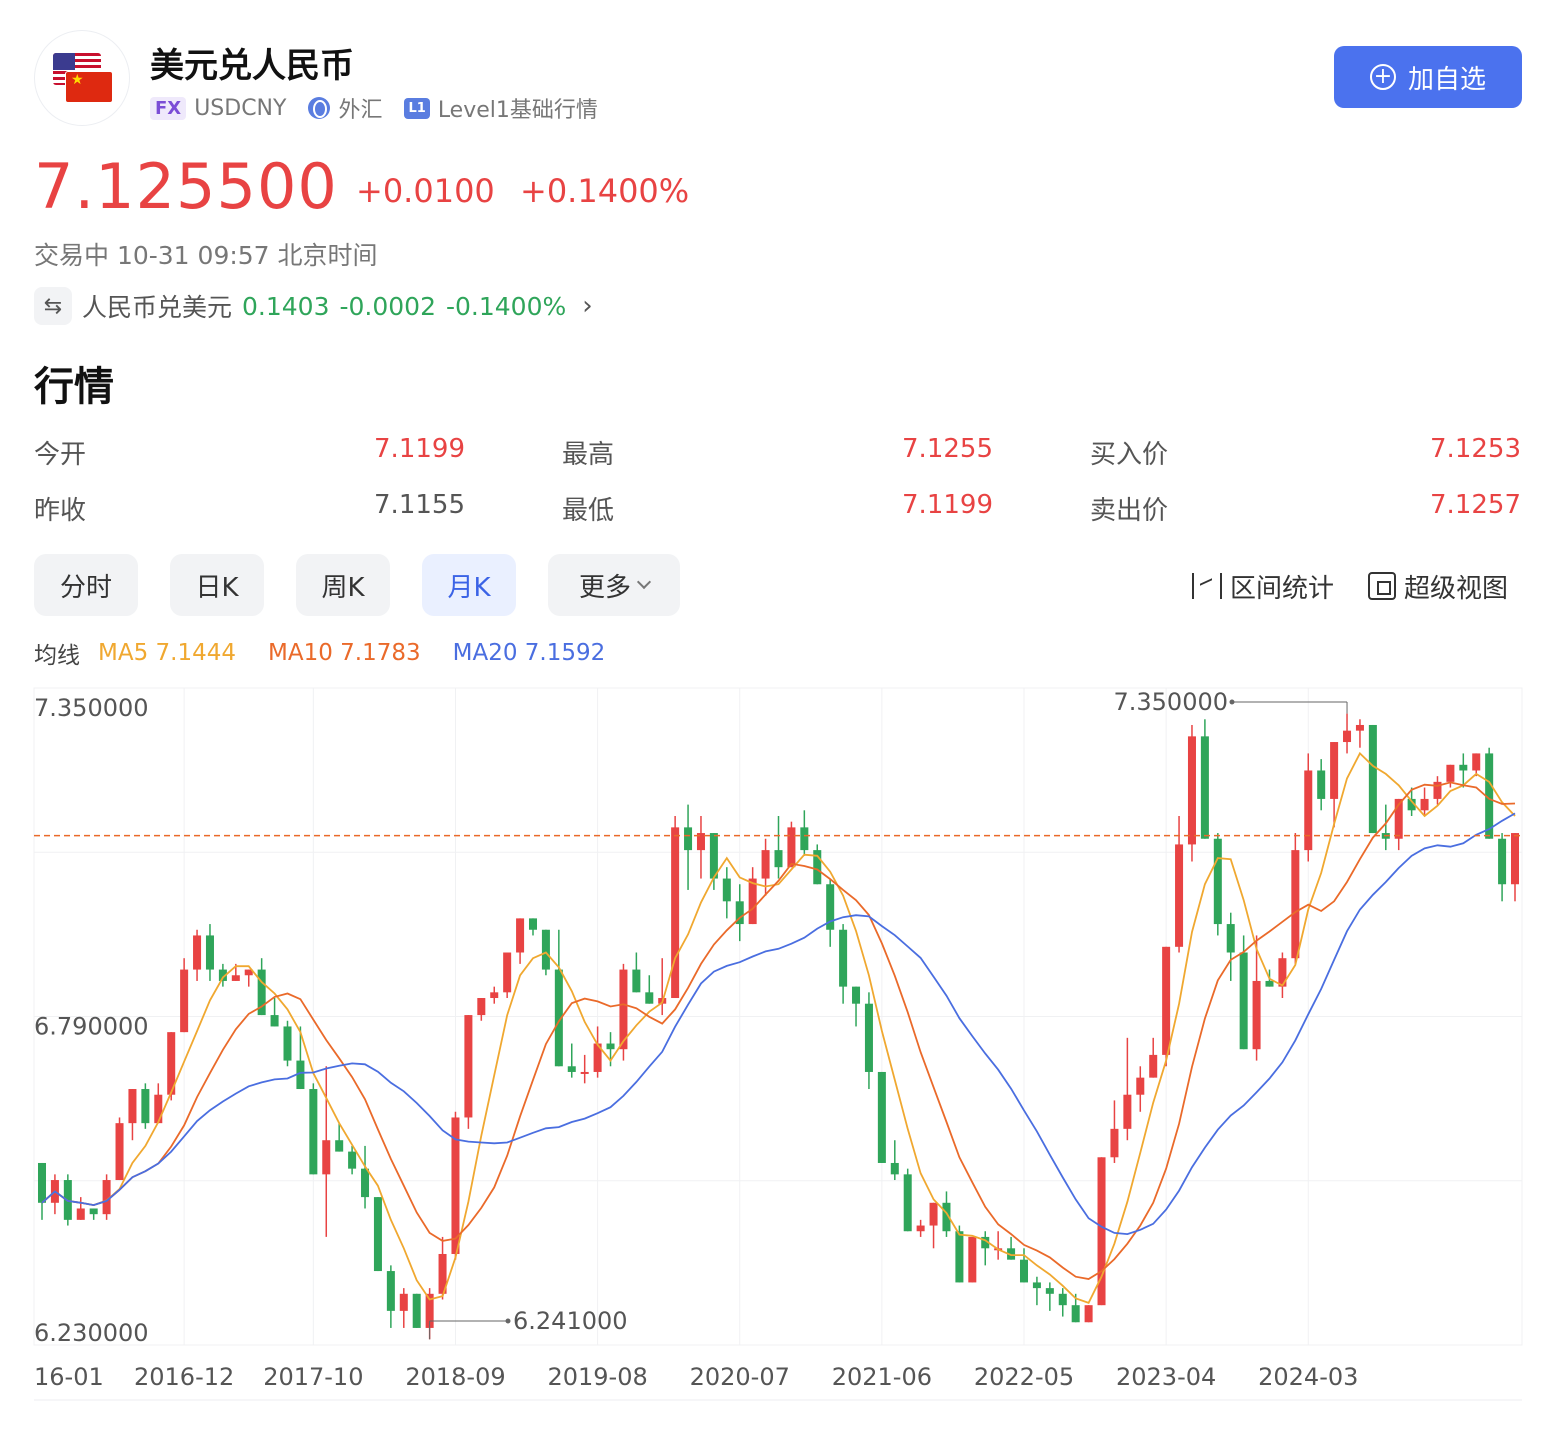  Describe the element at coordinates (1475, 449) in the screenshot. I see `stat-value-bid: 7.1253` at that location.